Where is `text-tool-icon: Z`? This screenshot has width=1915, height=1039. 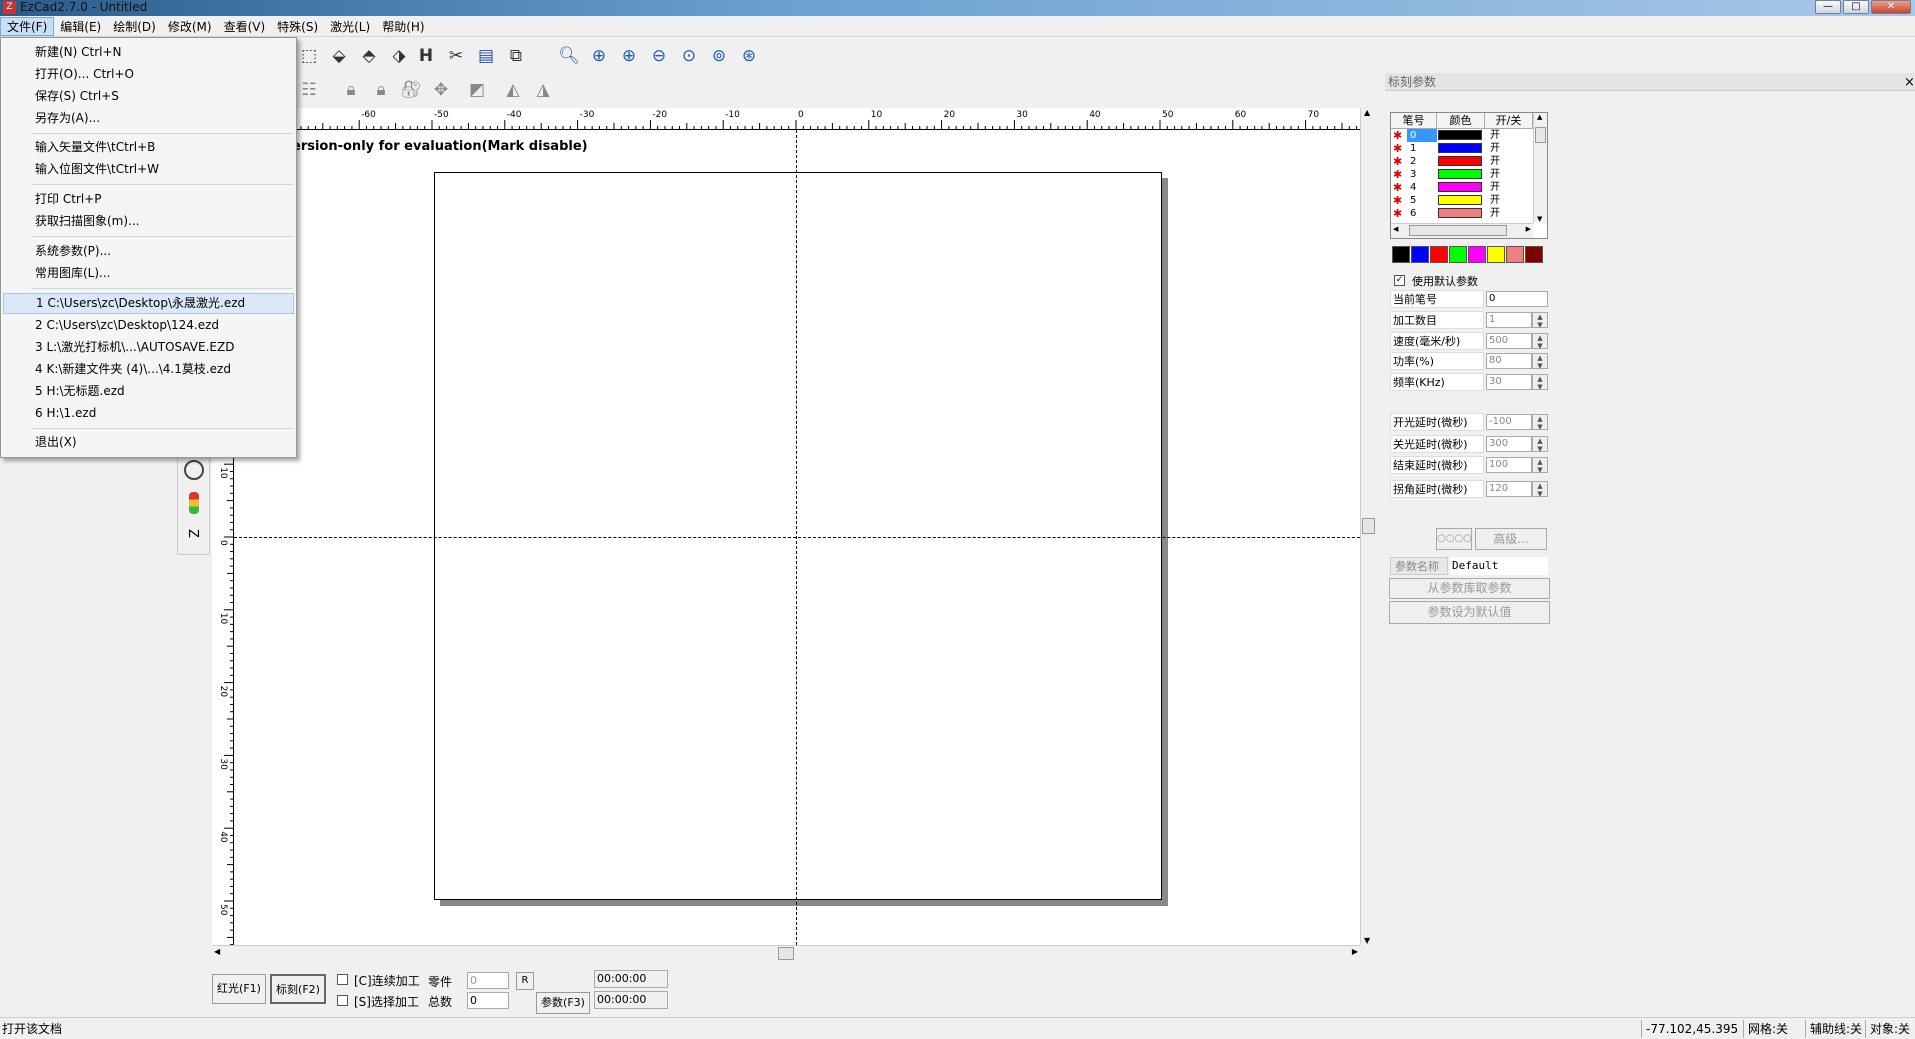 text-tool-icon: Z is located at coordinates (192, 533).